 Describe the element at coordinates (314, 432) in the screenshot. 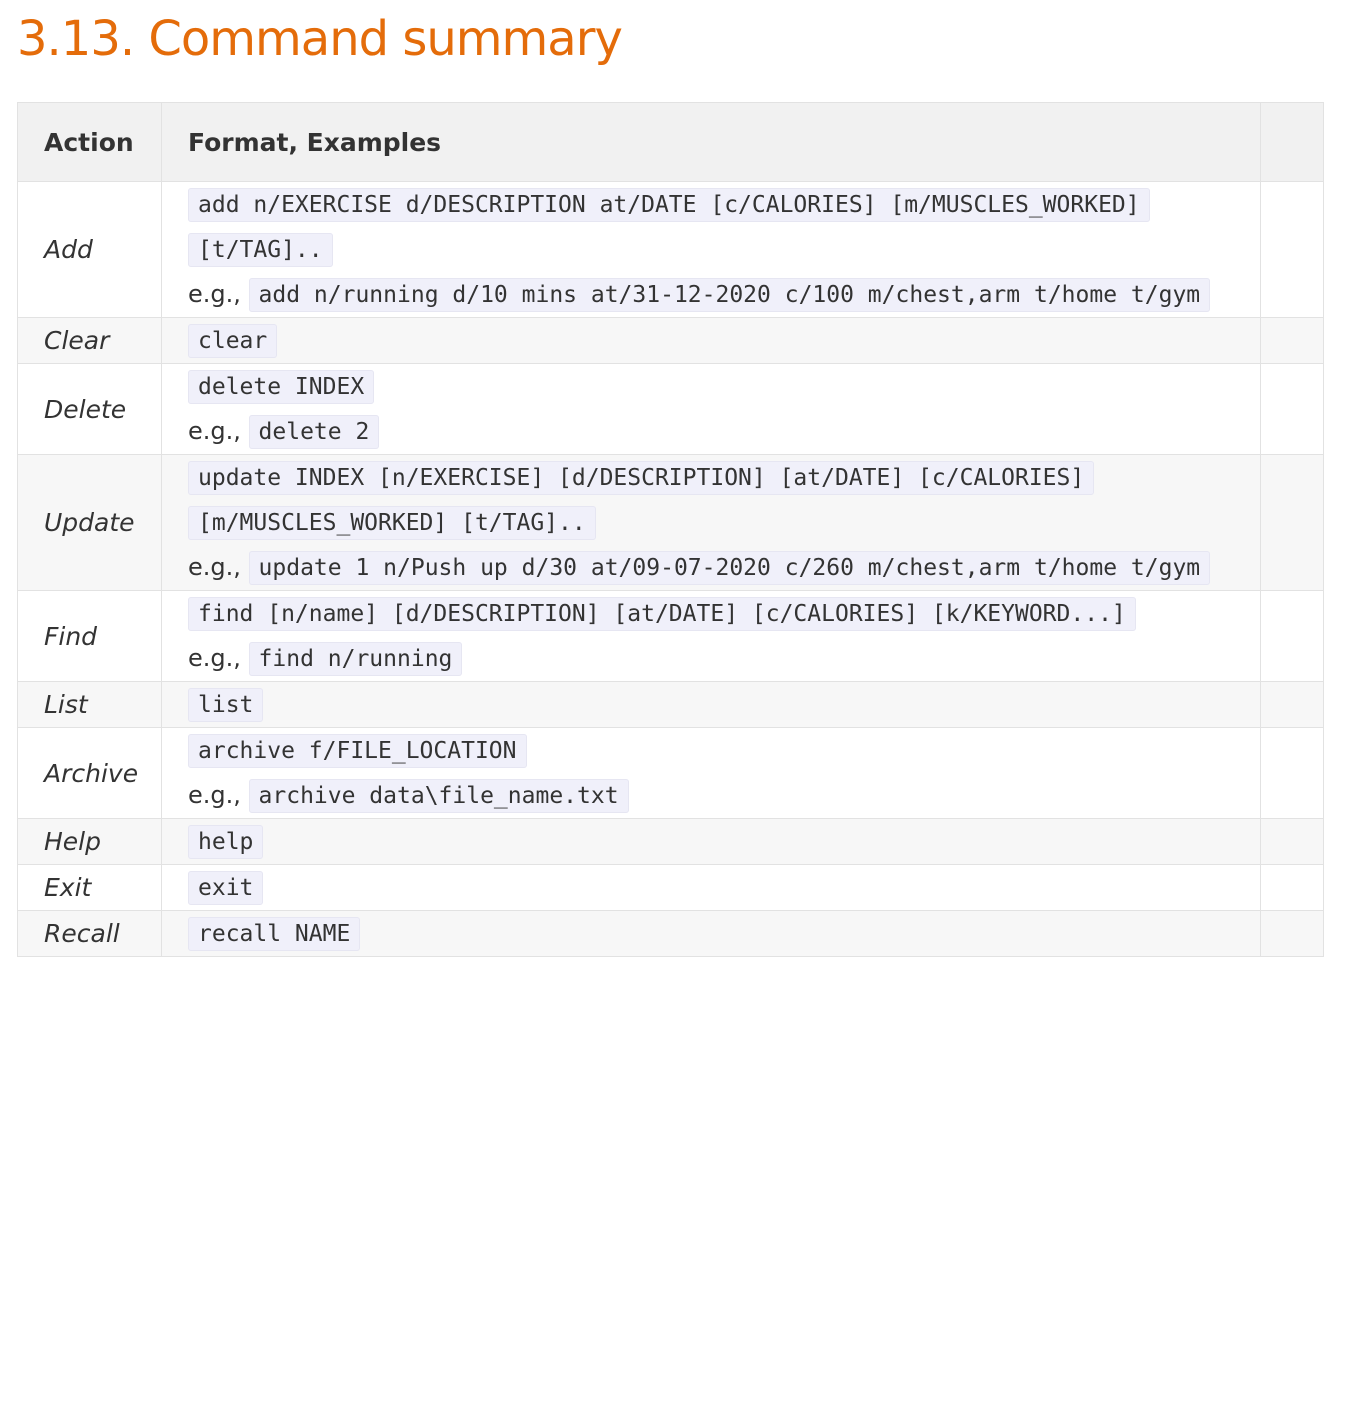

I see `command-example-code: delete 2` at that location.